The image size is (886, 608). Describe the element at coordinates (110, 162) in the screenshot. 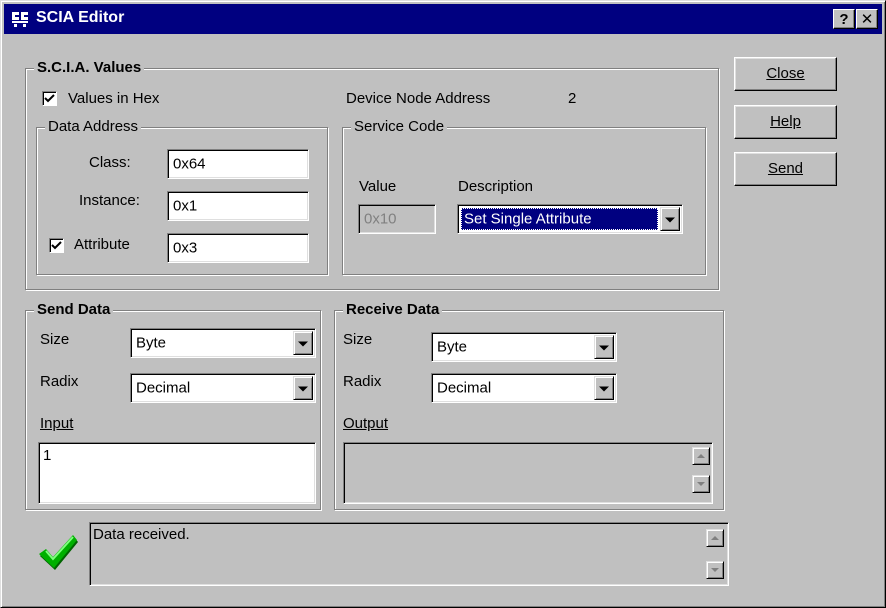

I see `class-label: Class:` at that location.